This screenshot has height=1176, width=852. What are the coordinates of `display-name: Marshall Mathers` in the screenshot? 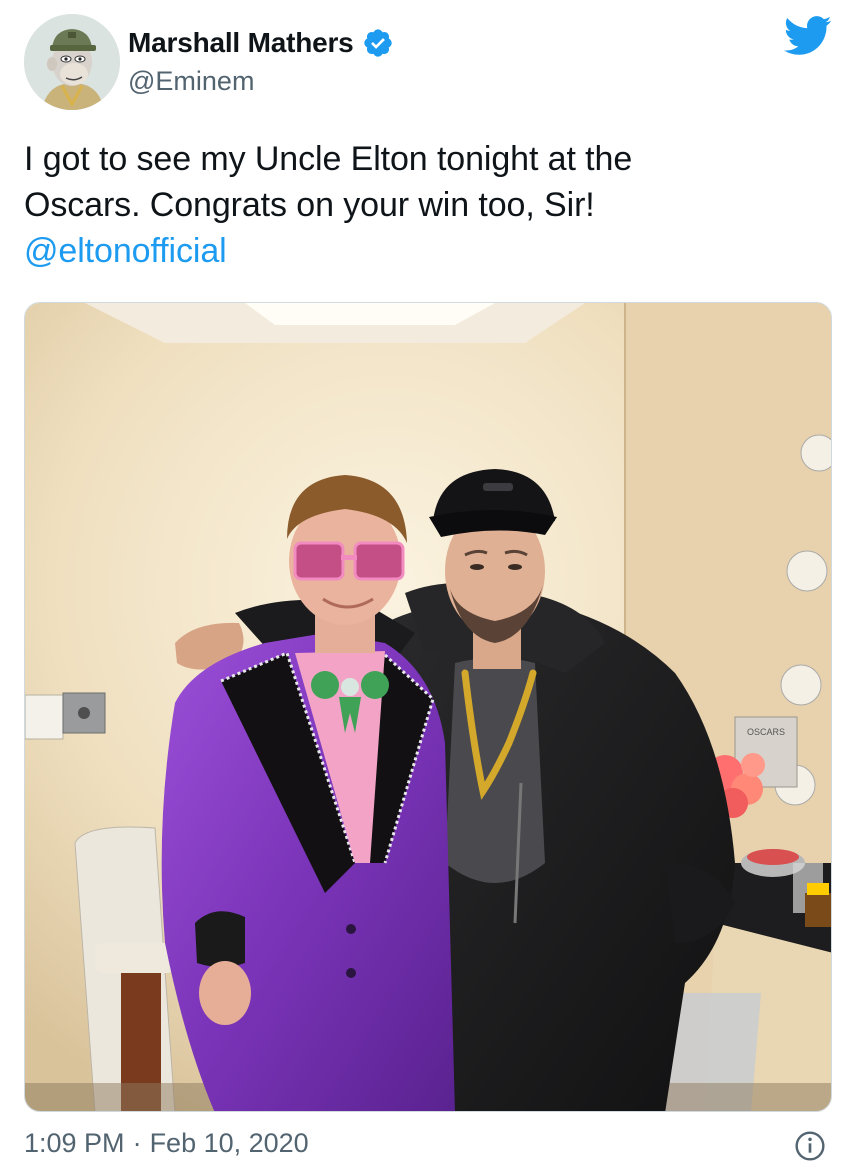 It's located at (241, 43).